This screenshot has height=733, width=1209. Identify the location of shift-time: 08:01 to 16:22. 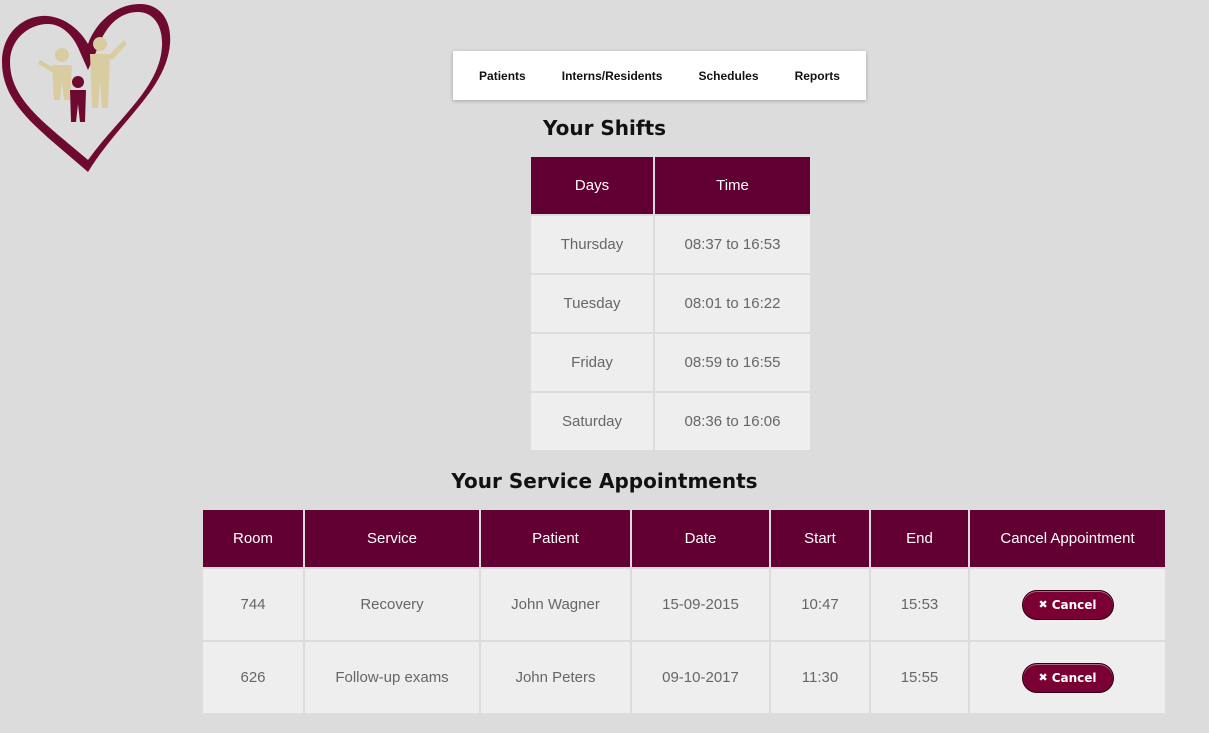
(732, 303).